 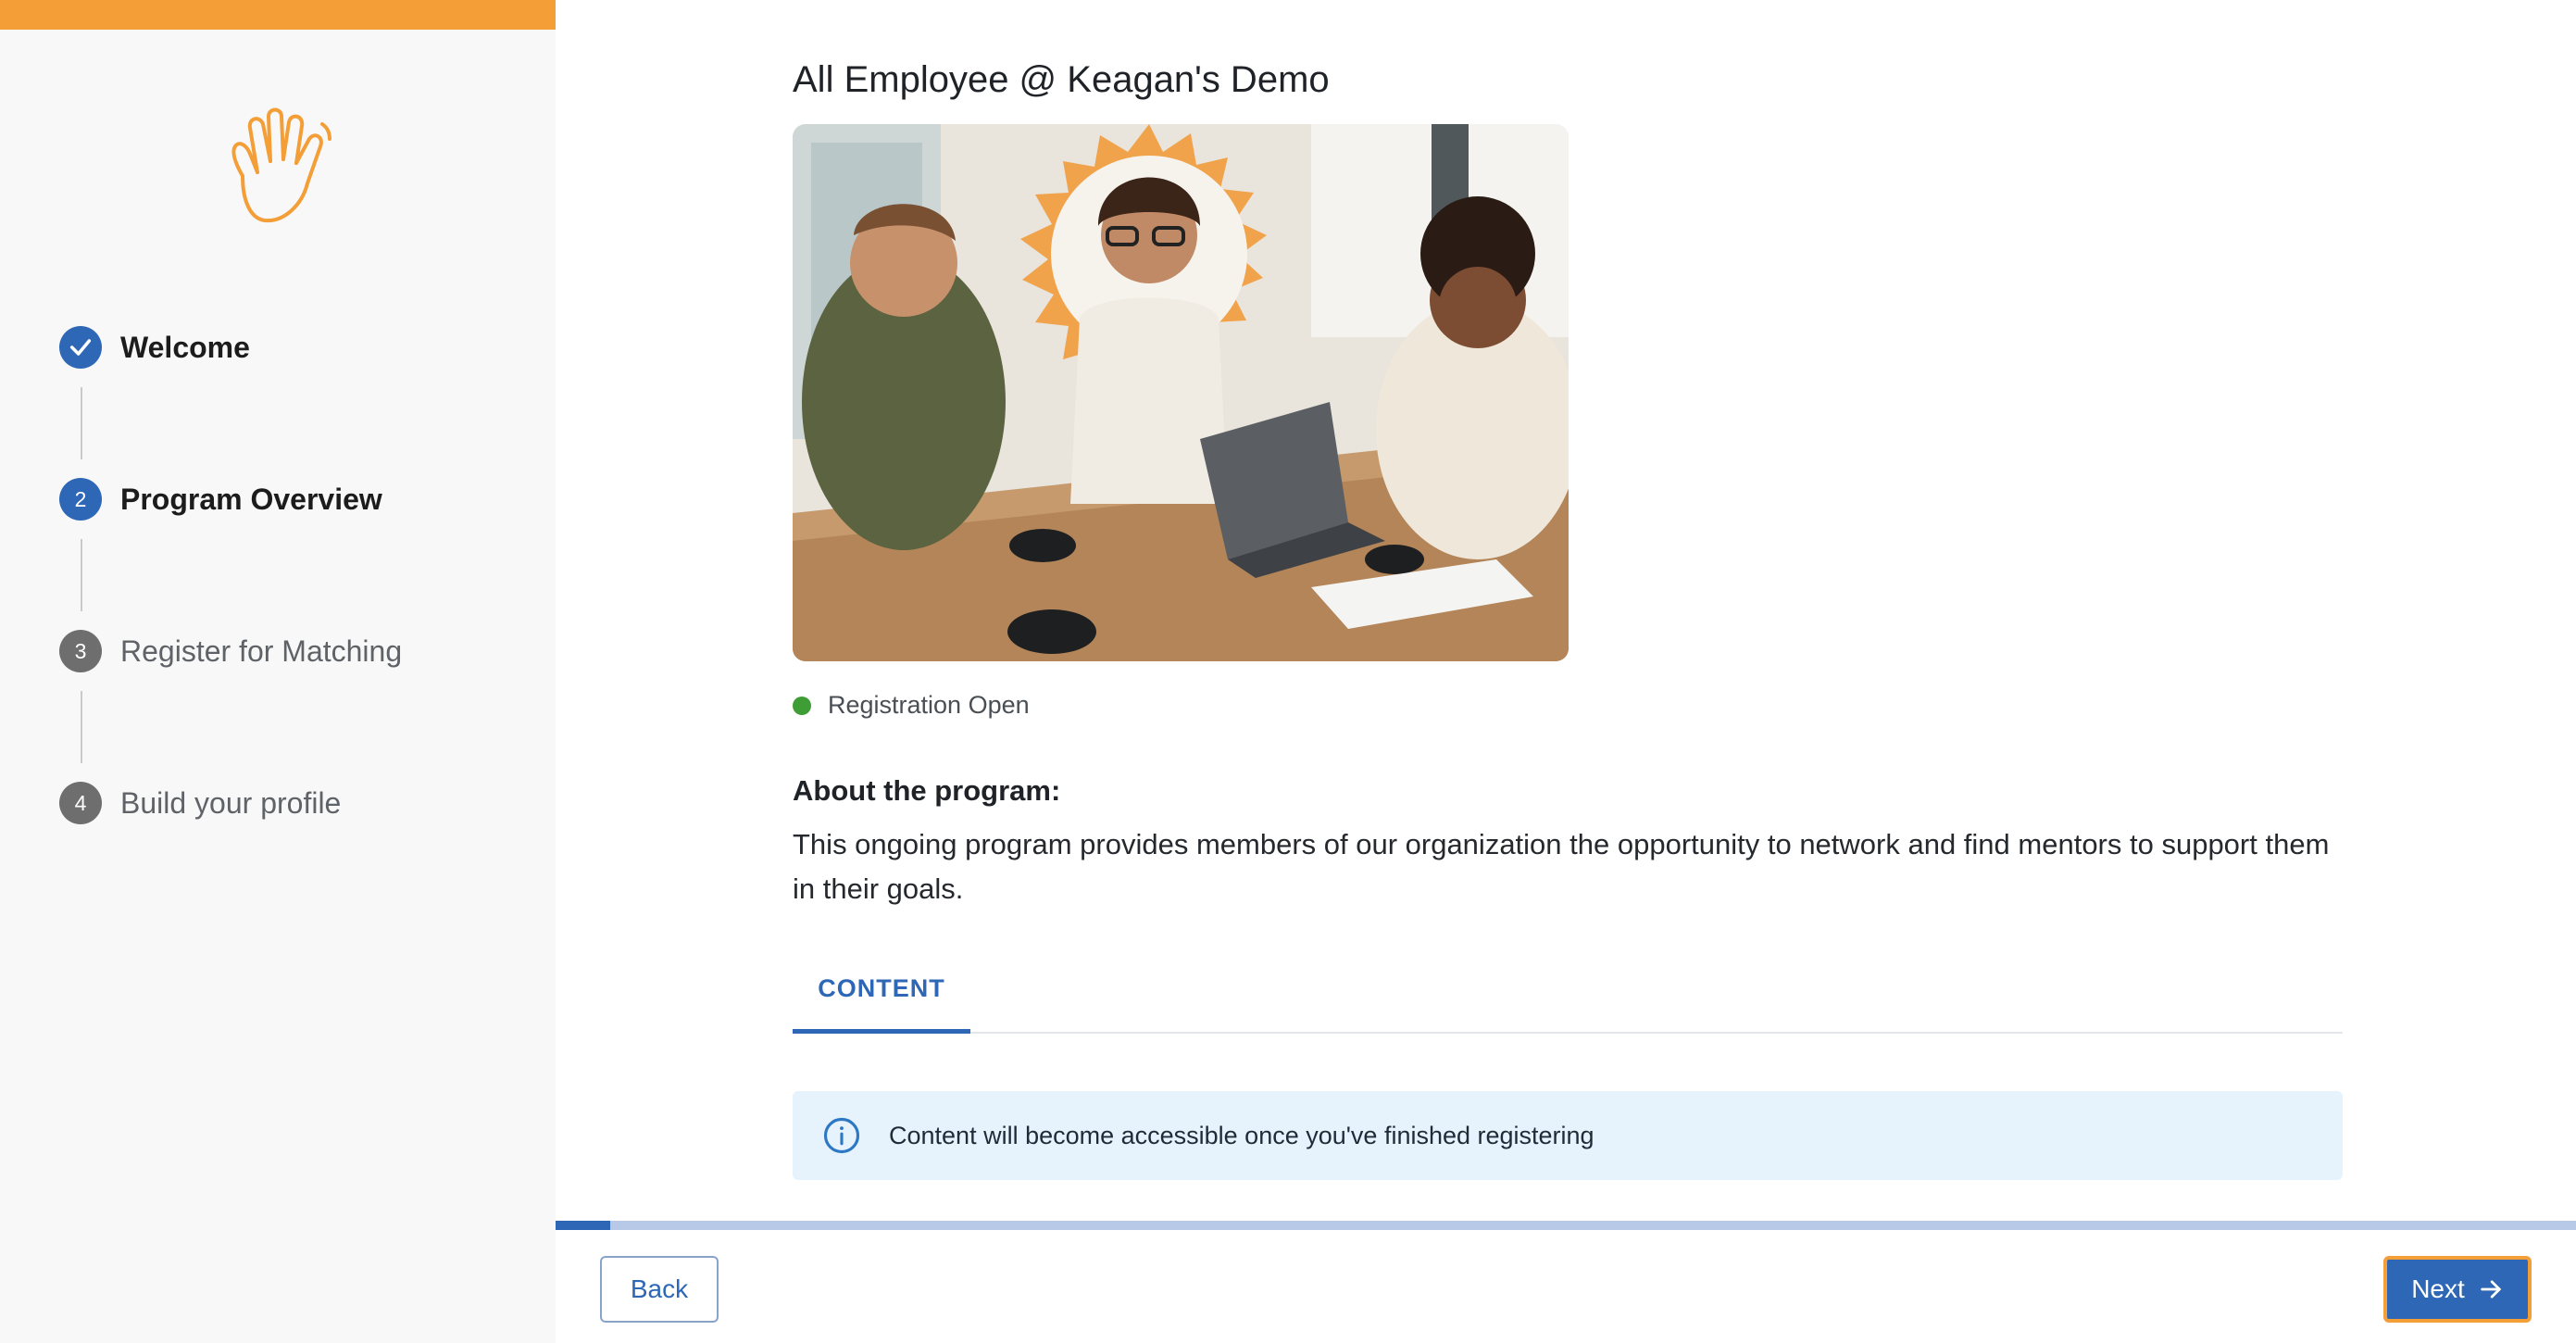 What do you see at coordinates (80, 803) in the screenshot?
I see `step-number-badge: 4` at bounding box center [80, 803].